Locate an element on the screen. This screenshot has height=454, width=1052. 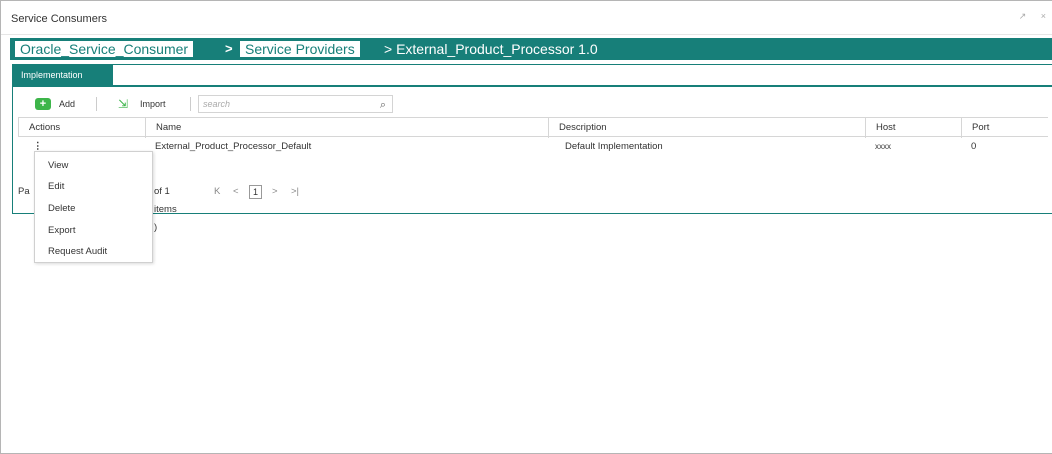
cell-name: External_Product_Processor_Default is located at coordinates (233, 146).